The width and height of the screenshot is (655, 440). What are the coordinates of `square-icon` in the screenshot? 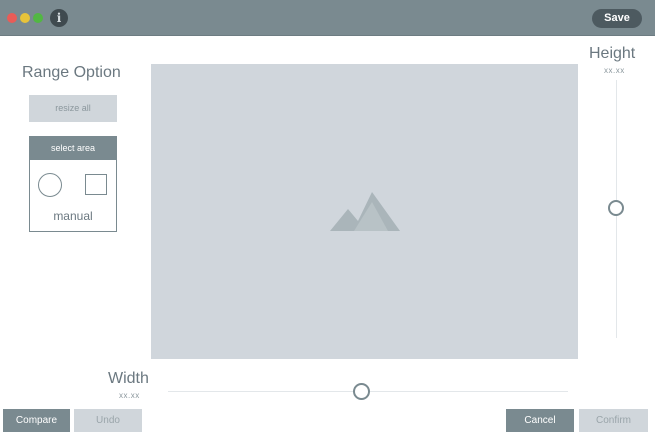 It's located at (96, 184).